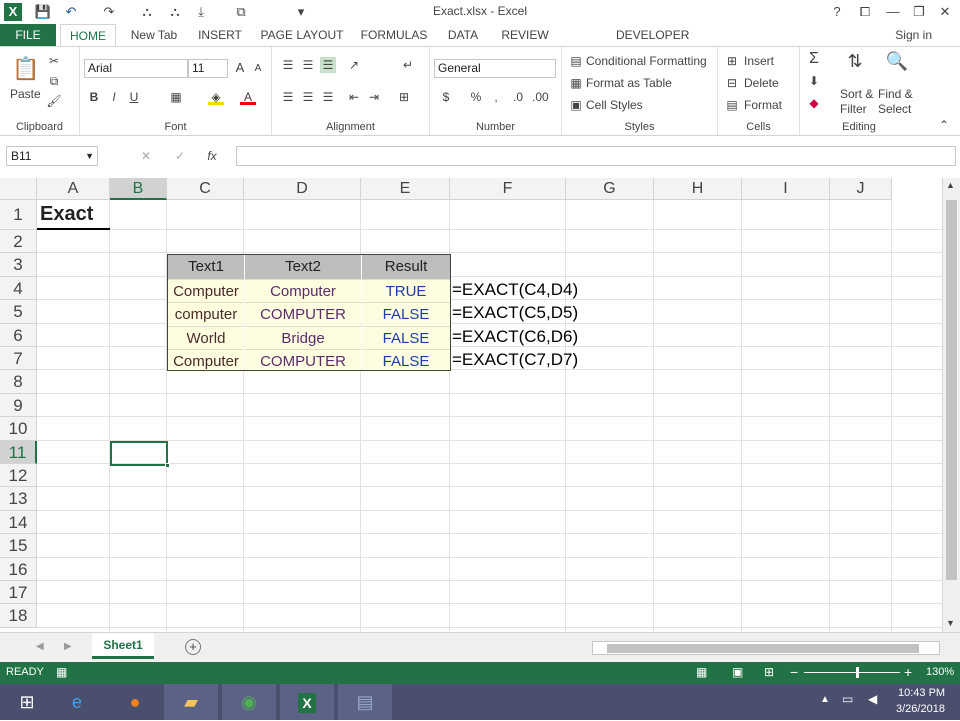  What do you see at coordinates (629, 83) in the screenshot?
I see `format-as-table-button: Format as Table` at bounding box center [629, 83].